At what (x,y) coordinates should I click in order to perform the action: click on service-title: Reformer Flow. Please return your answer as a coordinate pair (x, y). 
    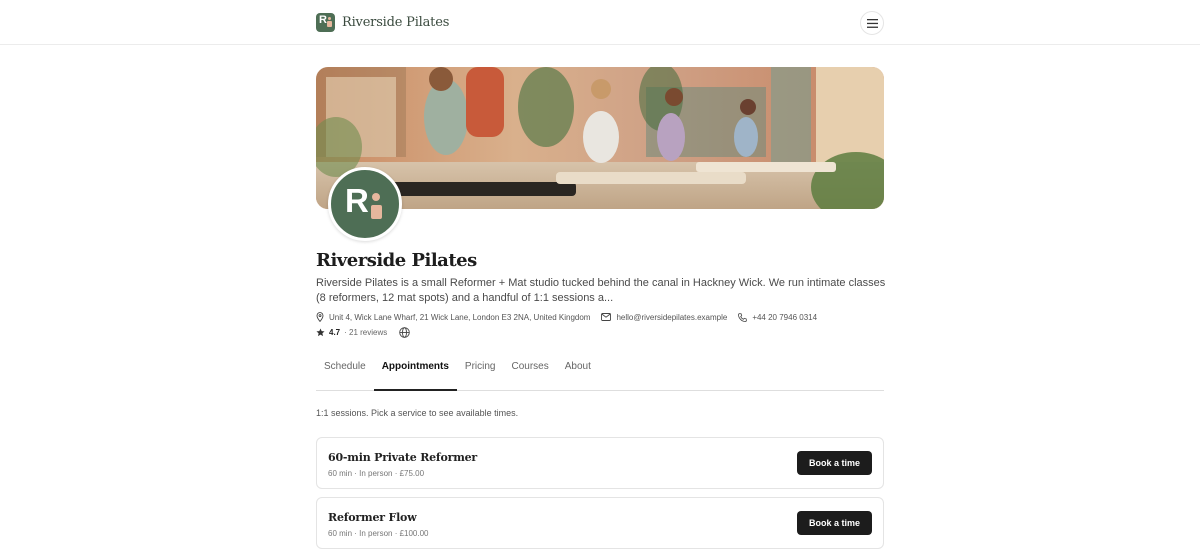
    Looking at the image, I should click on (372, 517).